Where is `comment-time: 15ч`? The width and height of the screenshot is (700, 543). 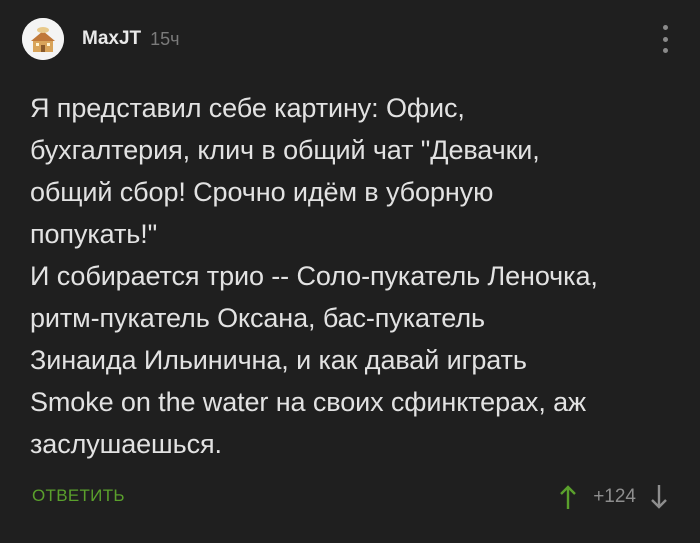 comment-time: 15ч is located at coordinates (165, 38).